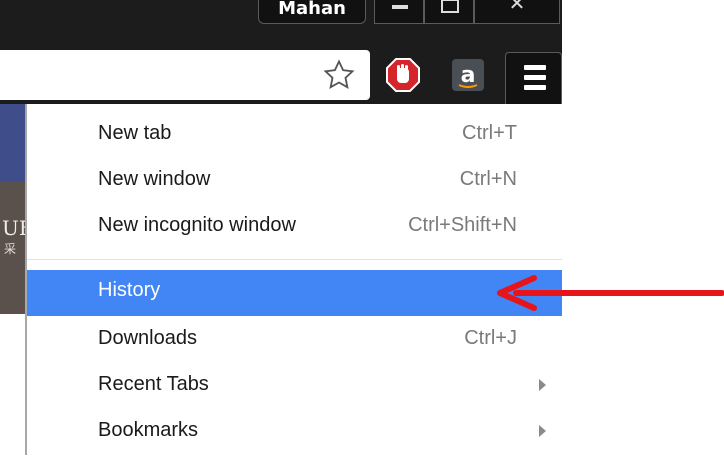 Image resolution: width=724 pixels, height=456 pixels. What do you see at coordinates (10, 249) in the screenshot?
I see `page-subtext: 采` at bounding box center [10, 249].